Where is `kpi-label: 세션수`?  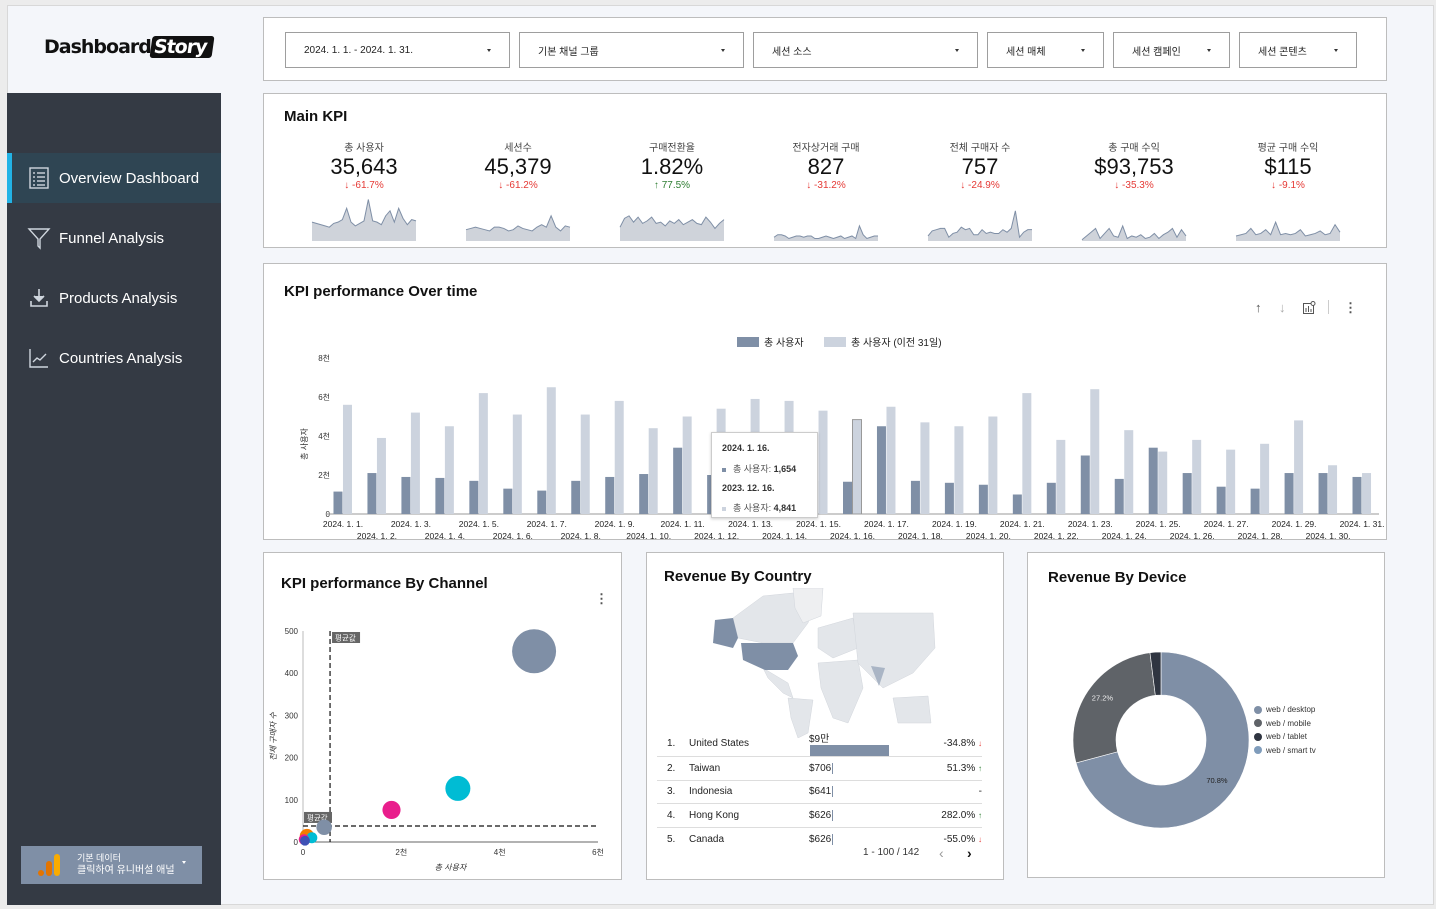
kpi-label: 세션수 is located at coordinates (518, 148).